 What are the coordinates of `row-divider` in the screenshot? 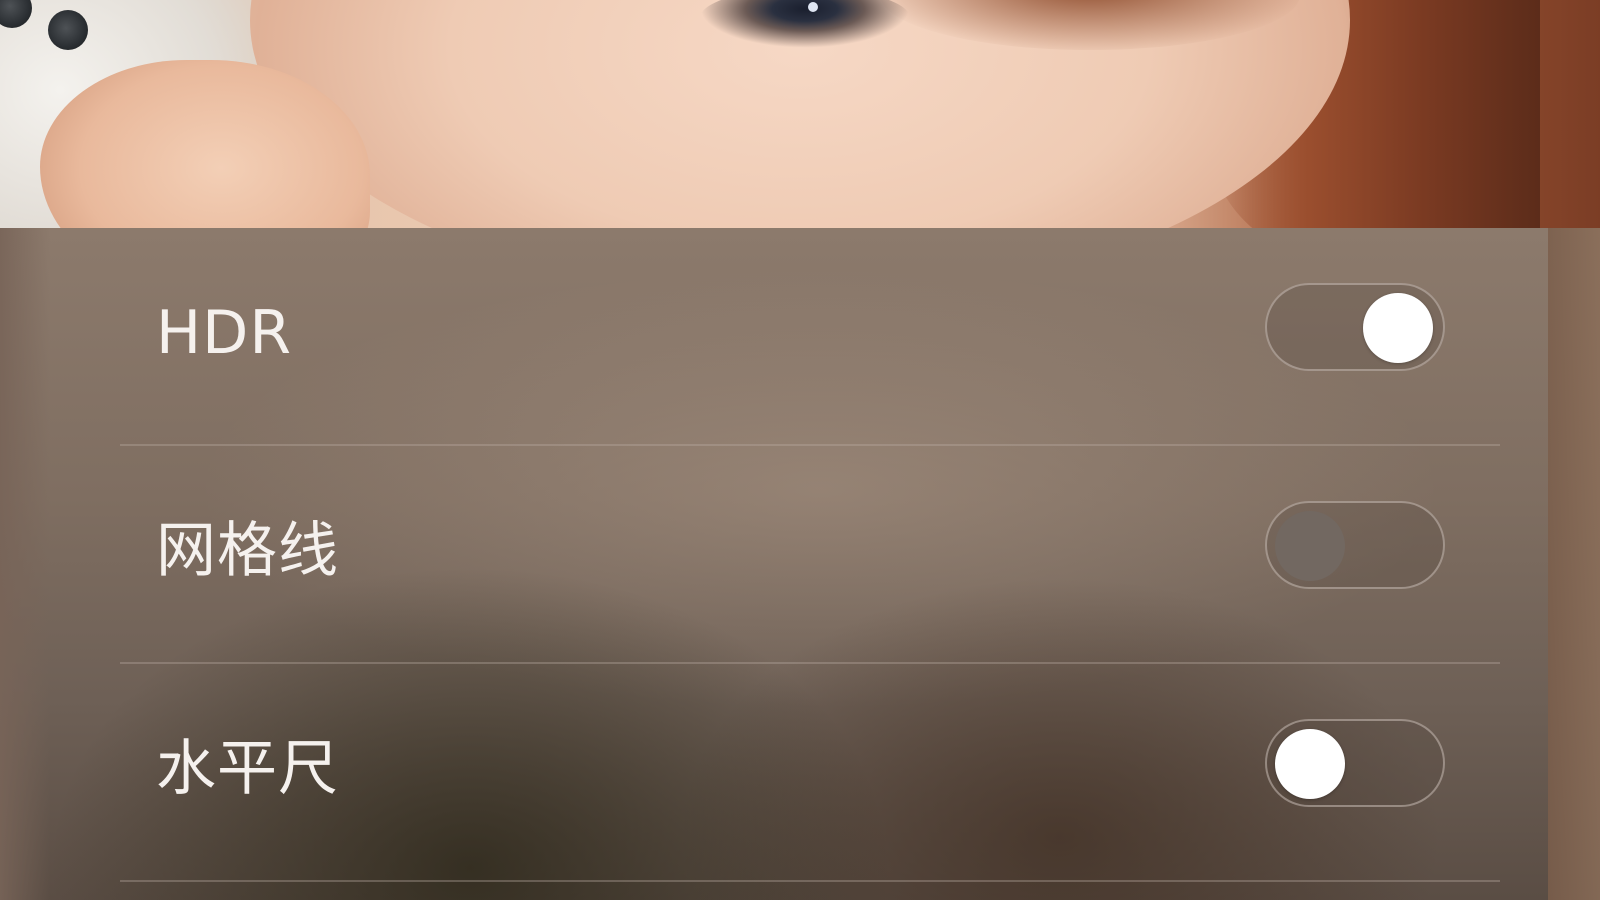 It's located at (810, 881).